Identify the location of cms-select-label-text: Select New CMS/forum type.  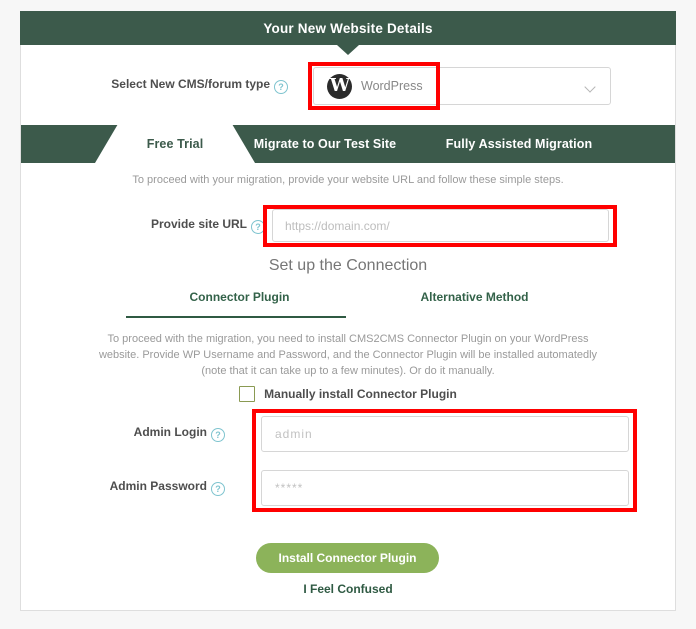
(190, 84).